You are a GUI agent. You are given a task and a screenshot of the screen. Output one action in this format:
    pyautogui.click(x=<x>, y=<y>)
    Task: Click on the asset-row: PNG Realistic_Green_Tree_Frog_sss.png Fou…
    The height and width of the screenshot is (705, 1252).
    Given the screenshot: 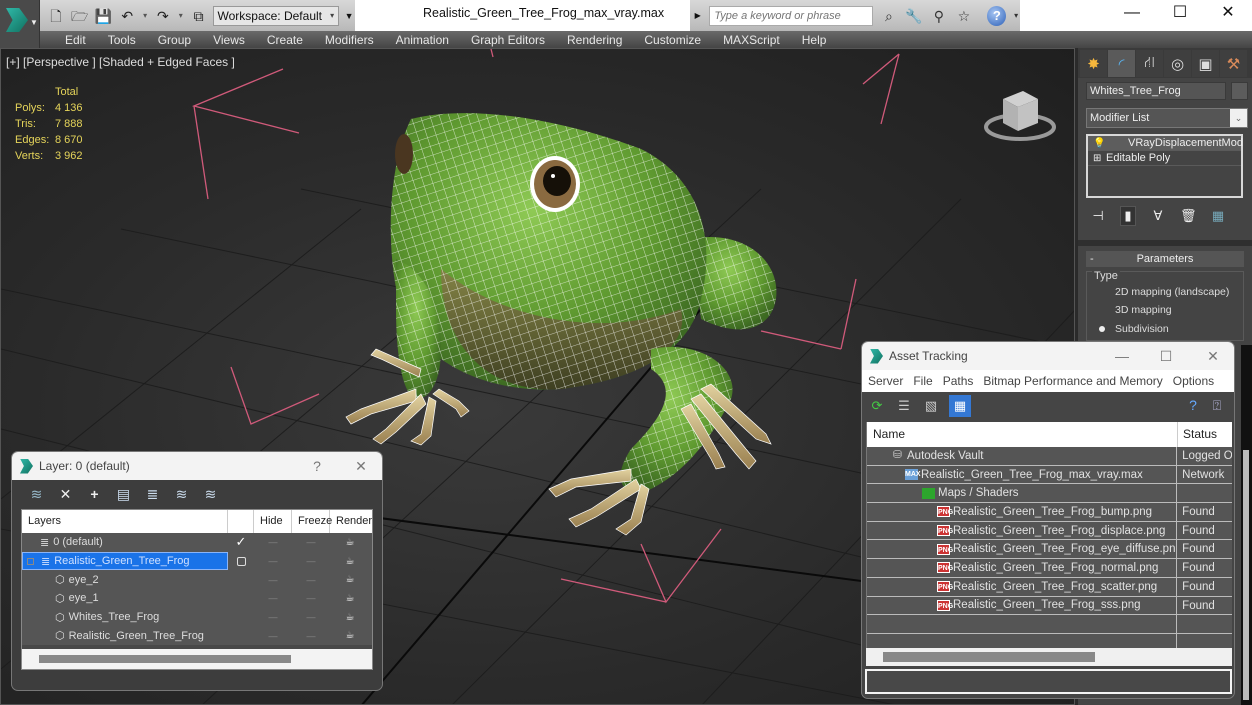 What is the action you would take?
    pyautogui.click(x=1049, y=606)
    